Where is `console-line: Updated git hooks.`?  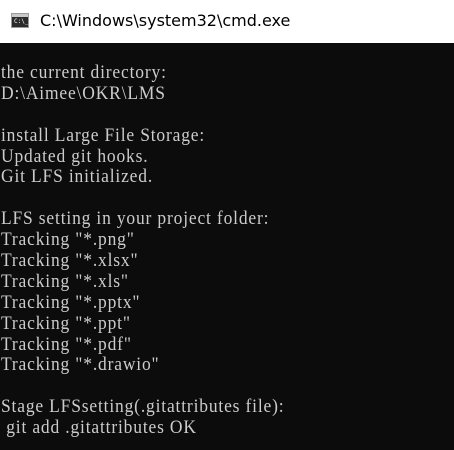
console-line: Updated git hooks. is located at coordinates (75, 156).